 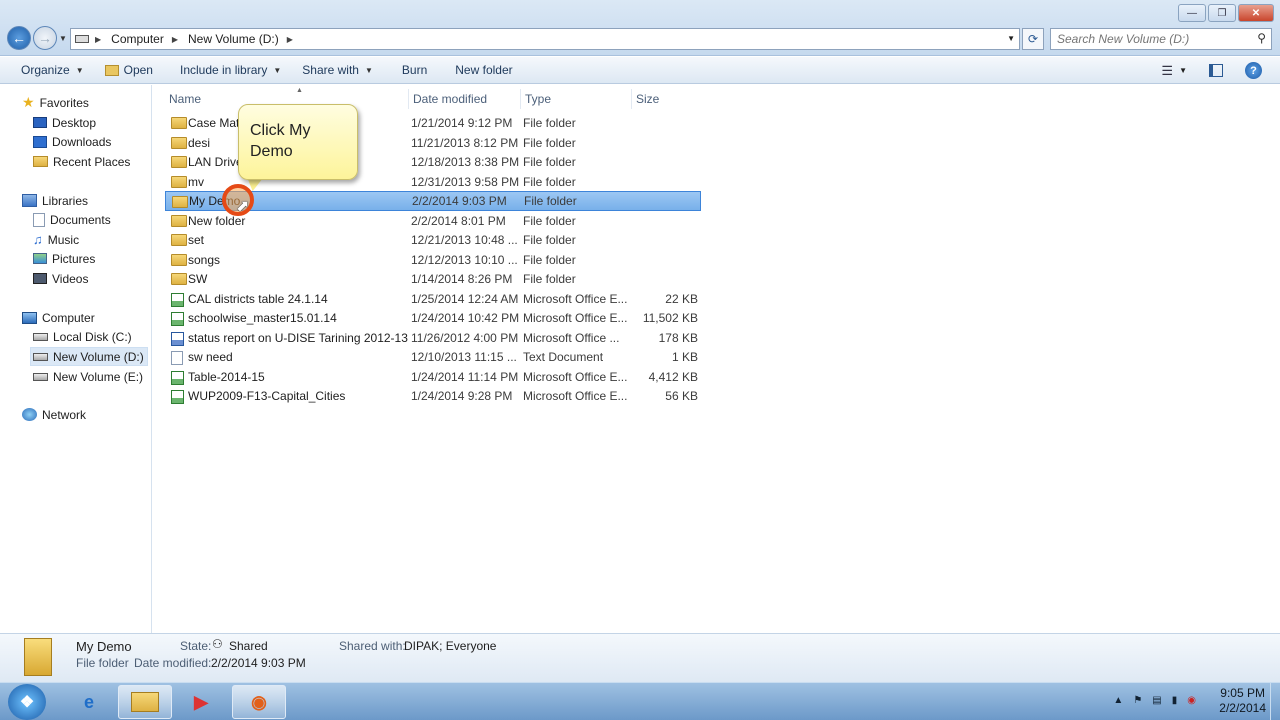 What do you see at coordinates (81, 161) in the screenshot?
I see `nav-recent-places: Recent Places` at bounding box center [81, 161].